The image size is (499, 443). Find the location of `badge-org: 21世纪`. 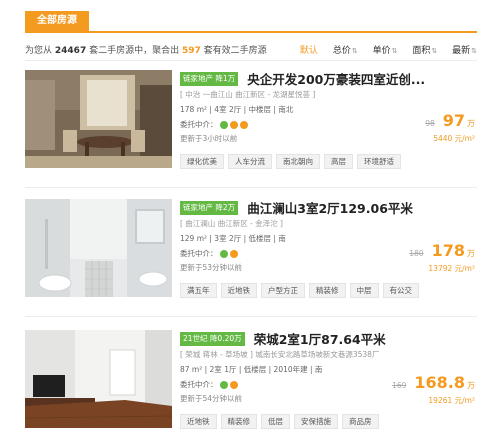

badge-org: 21世纪 is located at coordinates (195, 338).